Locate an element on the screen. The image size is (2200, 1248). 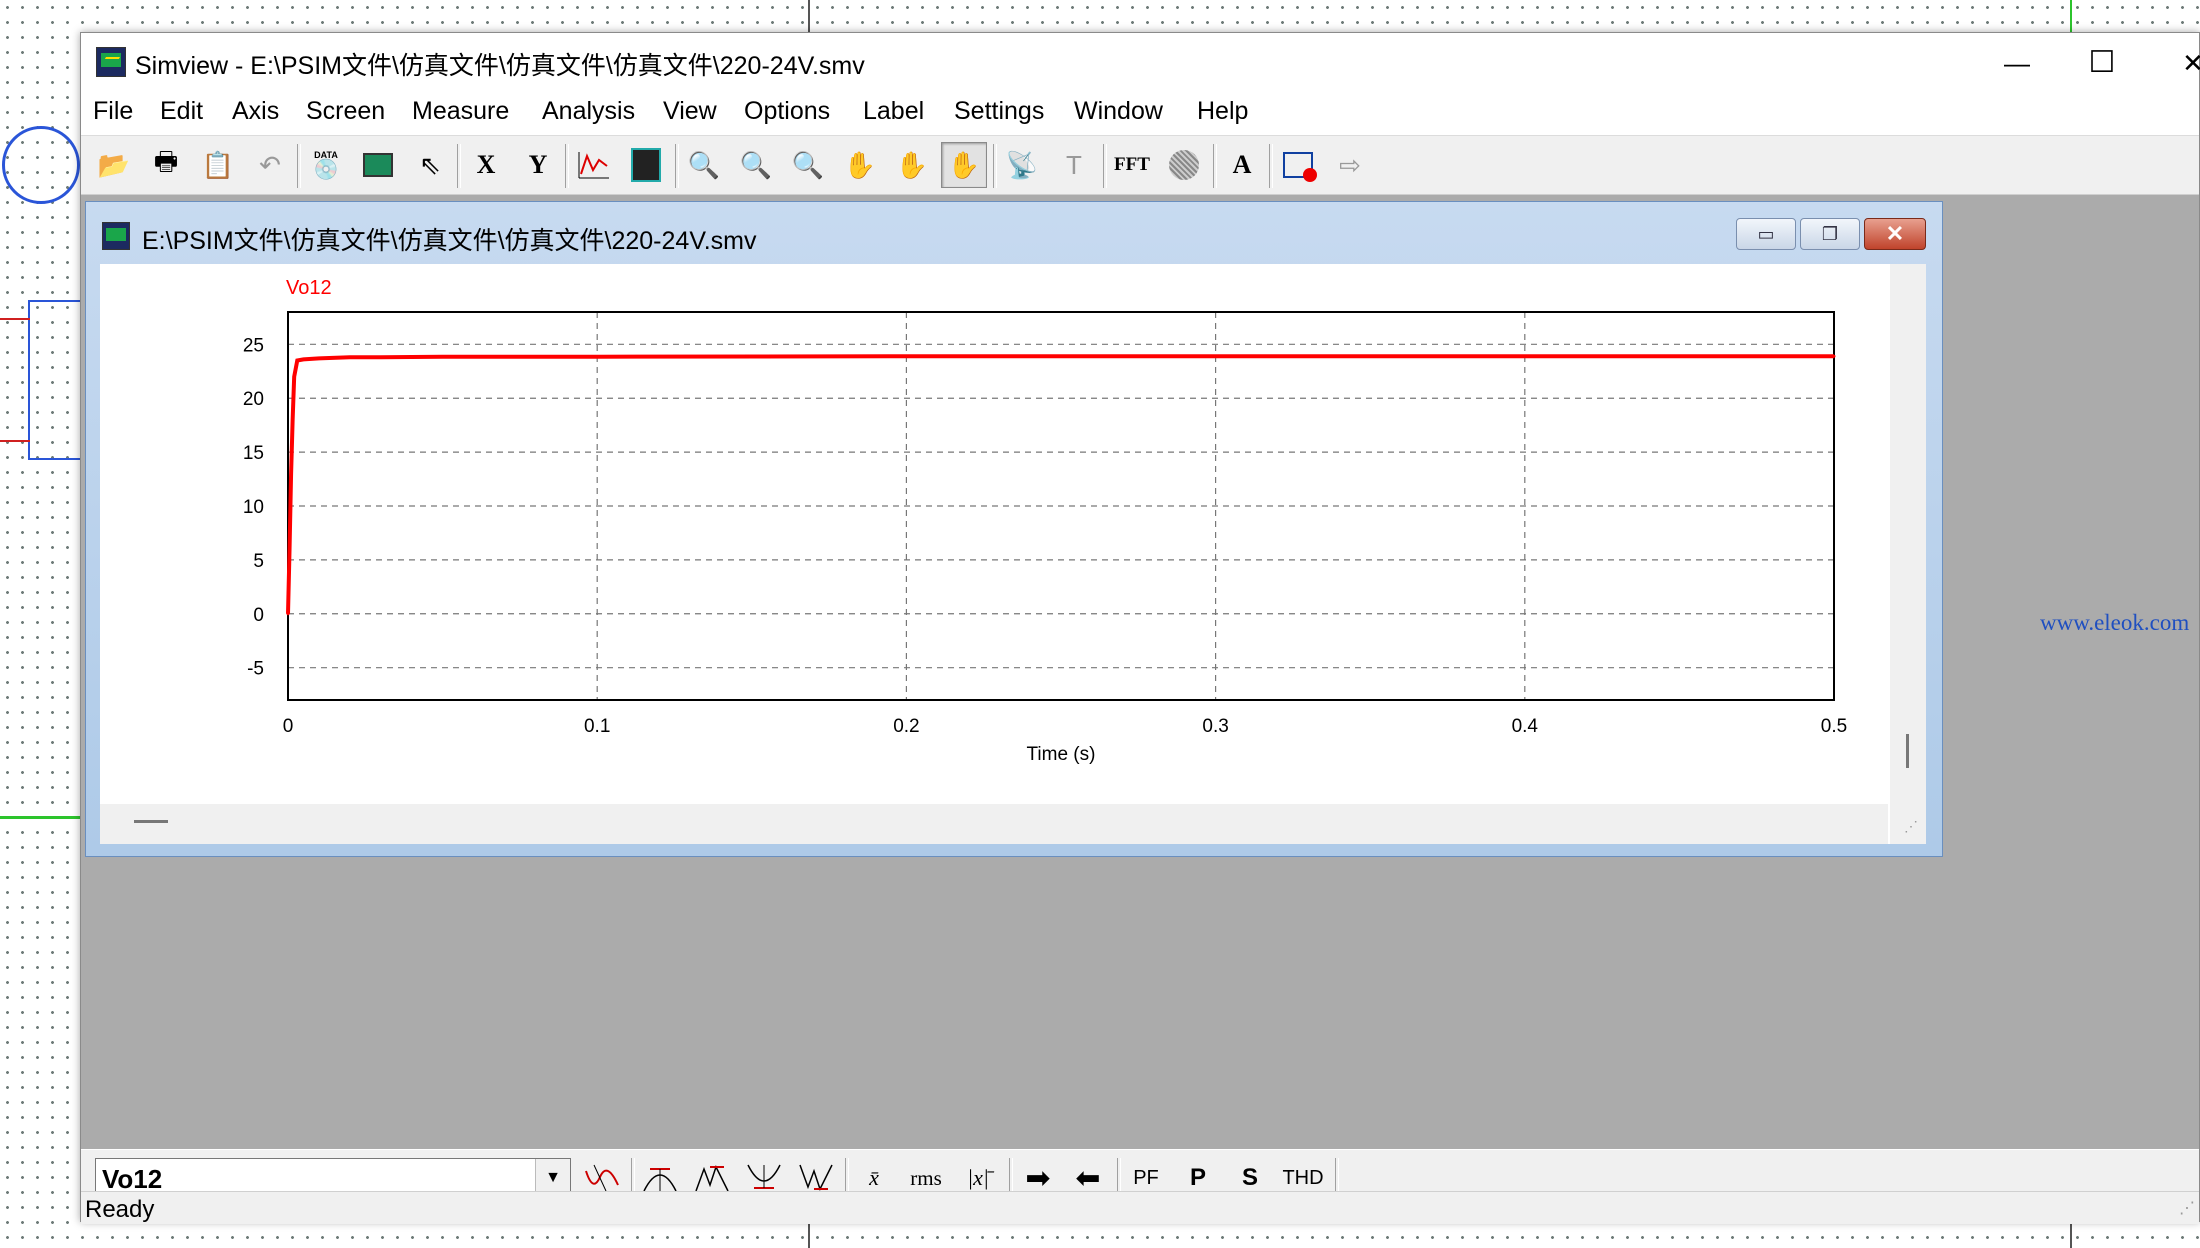
pan-button: ✋ is located at coordinates (860, 165).